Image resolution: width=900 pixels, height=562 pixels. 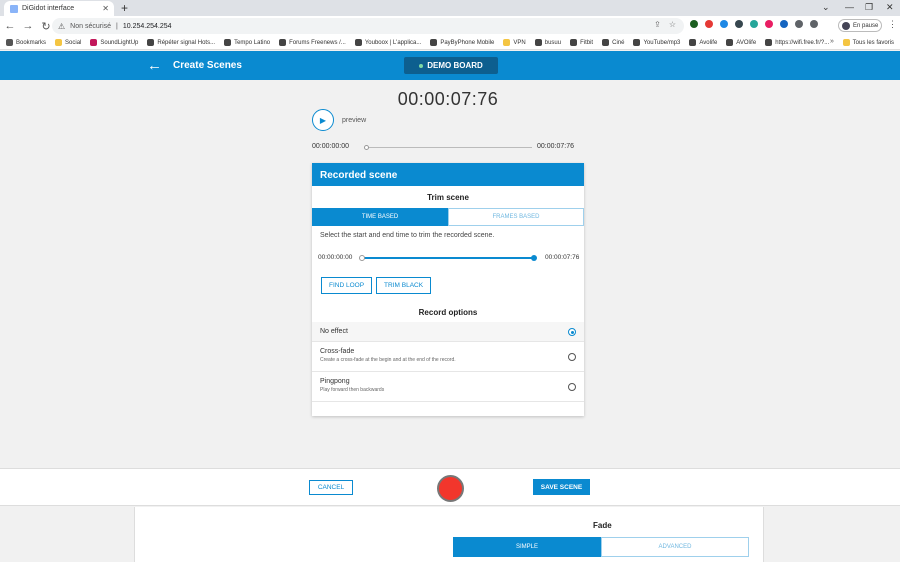 I want to click on save-scene-button: SAVE SCENE, so click(x=561, y=487).